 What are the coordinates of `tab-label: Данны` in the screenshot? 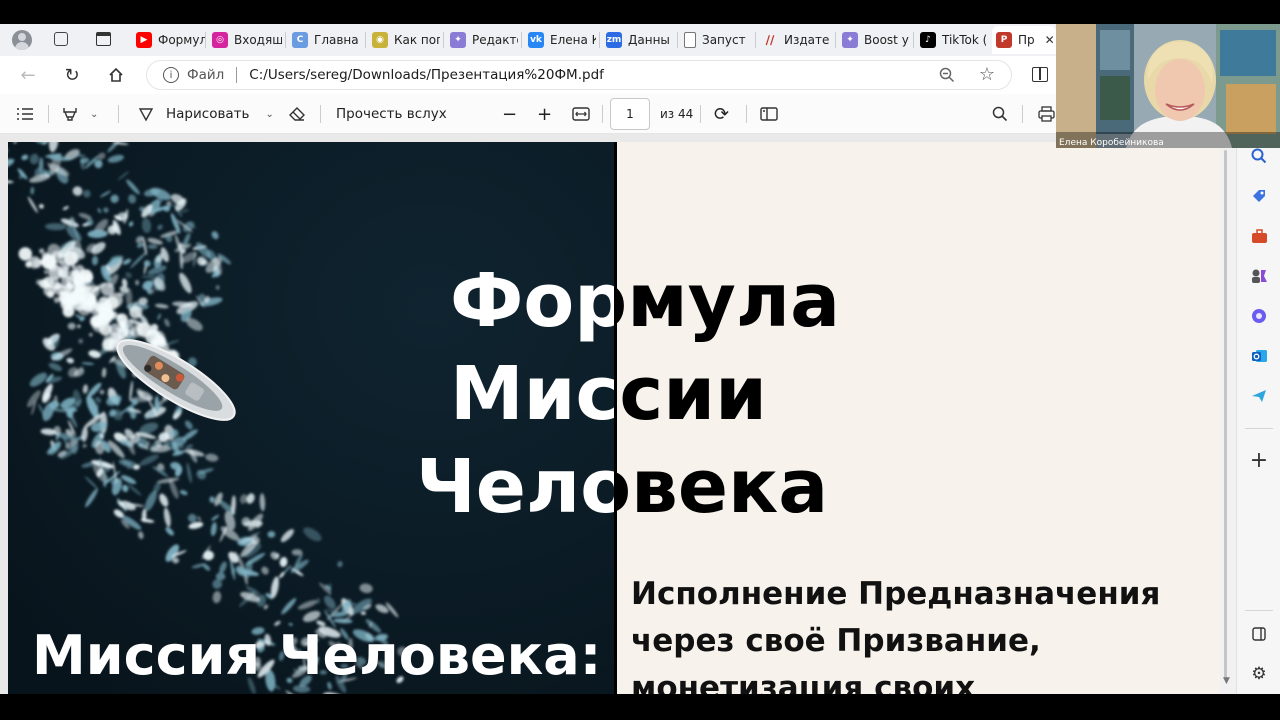 It's located at (649, 40).